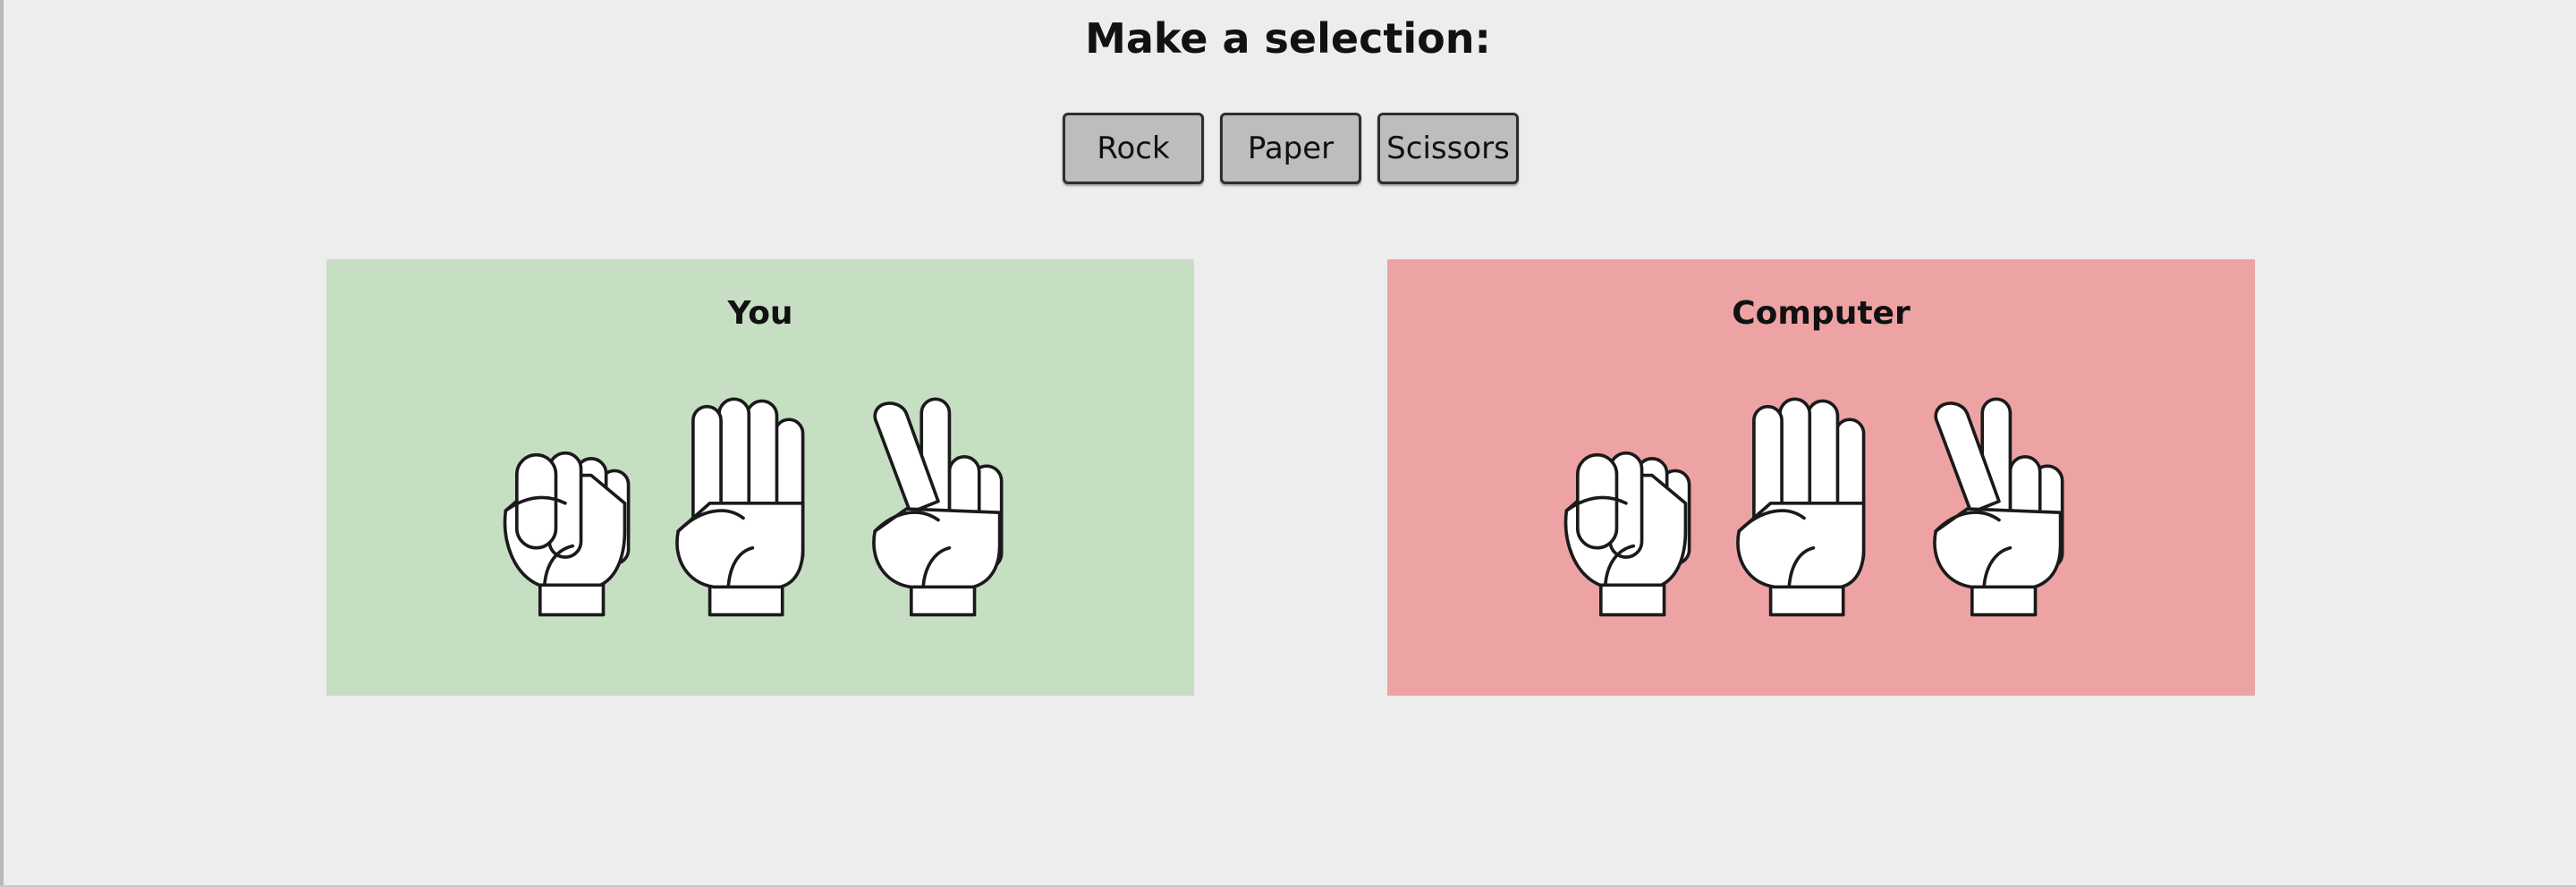 This screenshot has width=2576, height=887. I want to click on rock-button: Rock, so click(1133, 149).